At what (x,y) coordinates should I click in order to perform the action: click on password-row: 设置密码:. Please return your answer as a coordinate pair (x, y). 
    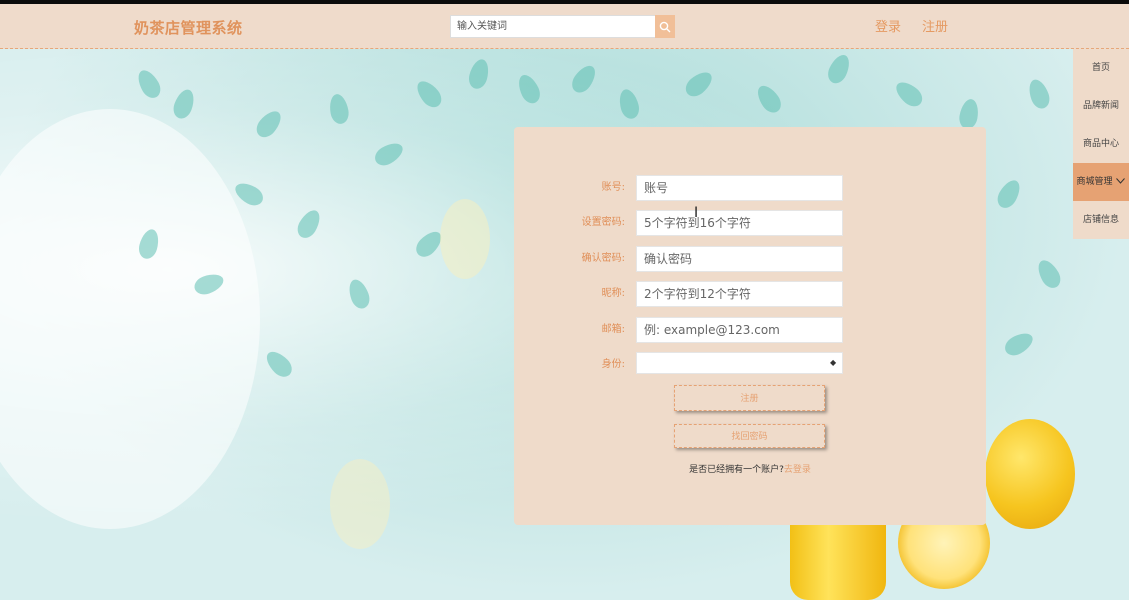
    Looking at the image, I should click on (750, 224).